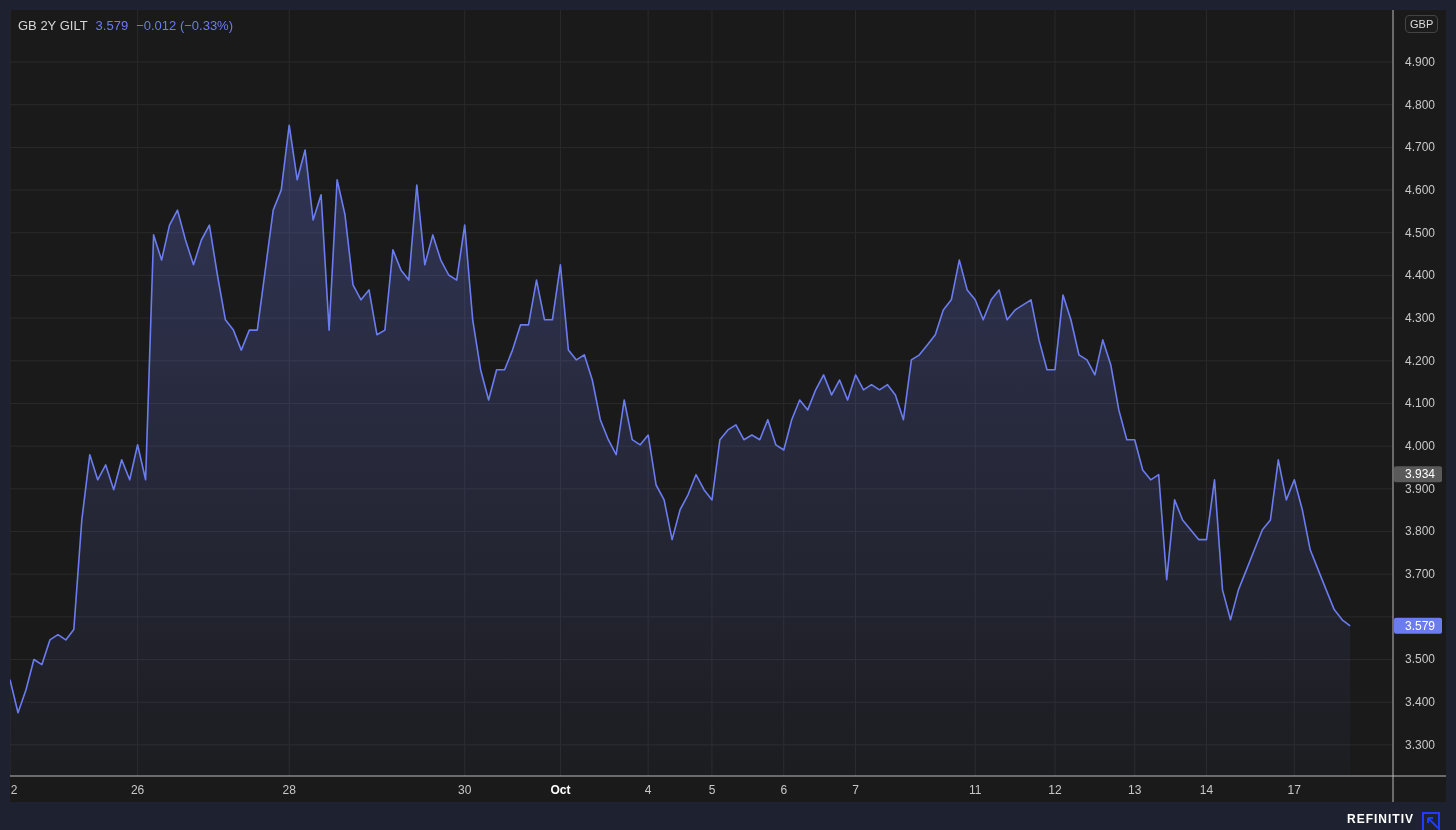  I want to click on price-marker: 3.579, so click(1418, 625).